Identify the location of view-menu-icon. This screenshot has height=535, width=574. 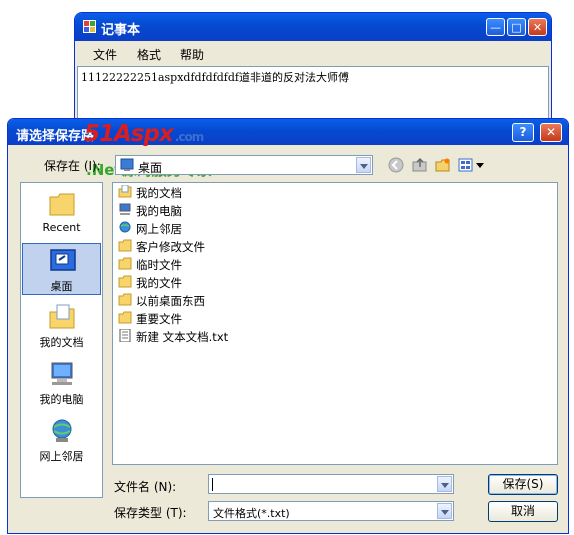
(472, 165).